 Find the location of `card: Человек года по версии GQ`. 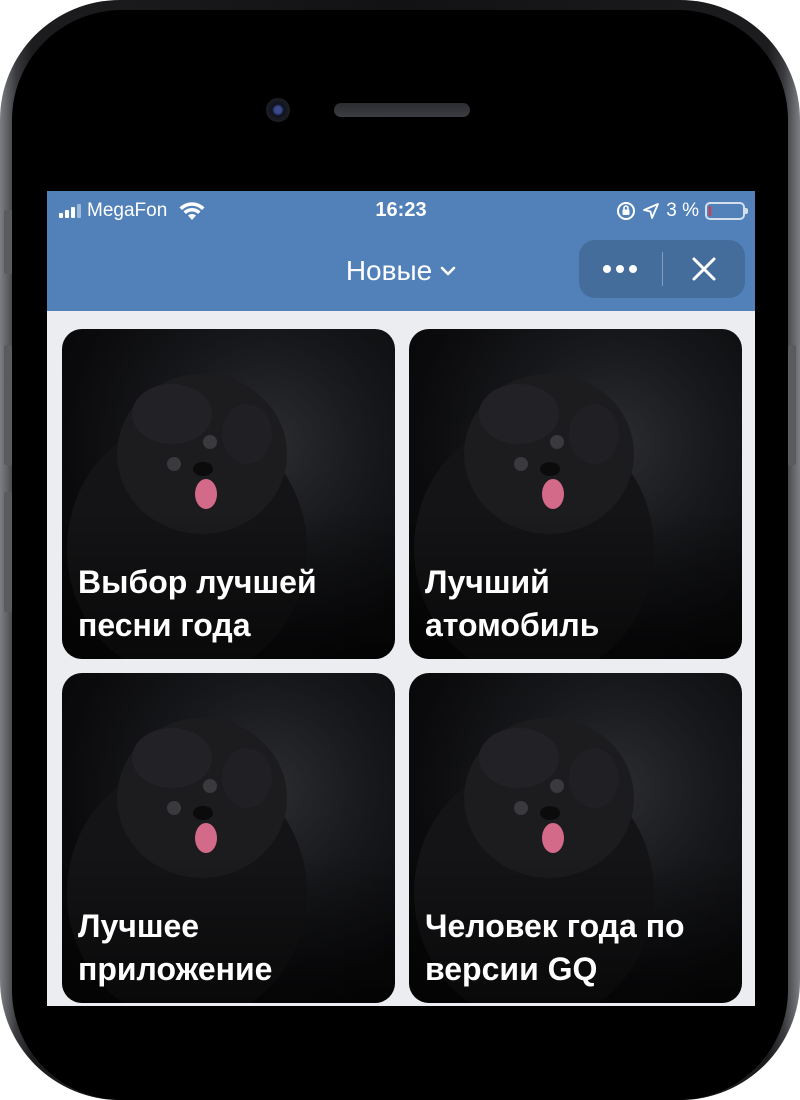

card: Человек года по версии GQ is located at coordinates (575, 838).